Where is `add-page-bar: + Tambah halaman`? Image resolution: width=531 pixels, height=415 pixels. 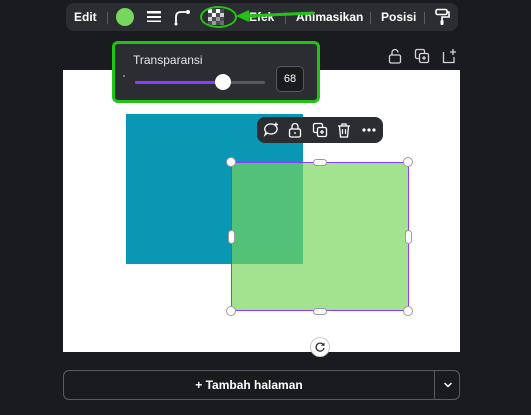
add-page-bar: + Tambah halaman is located at coordinates (261, 385).